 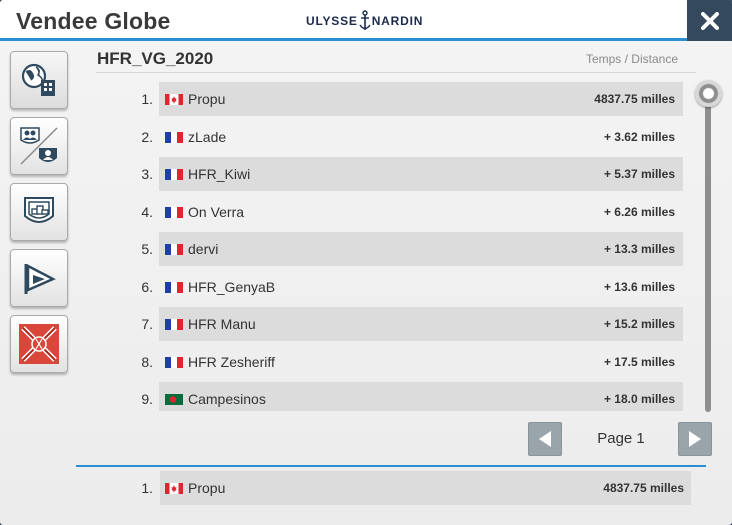 I want to click on ranking-row: 1. Propu 4837.75 milles, so click(x=394, y=100).